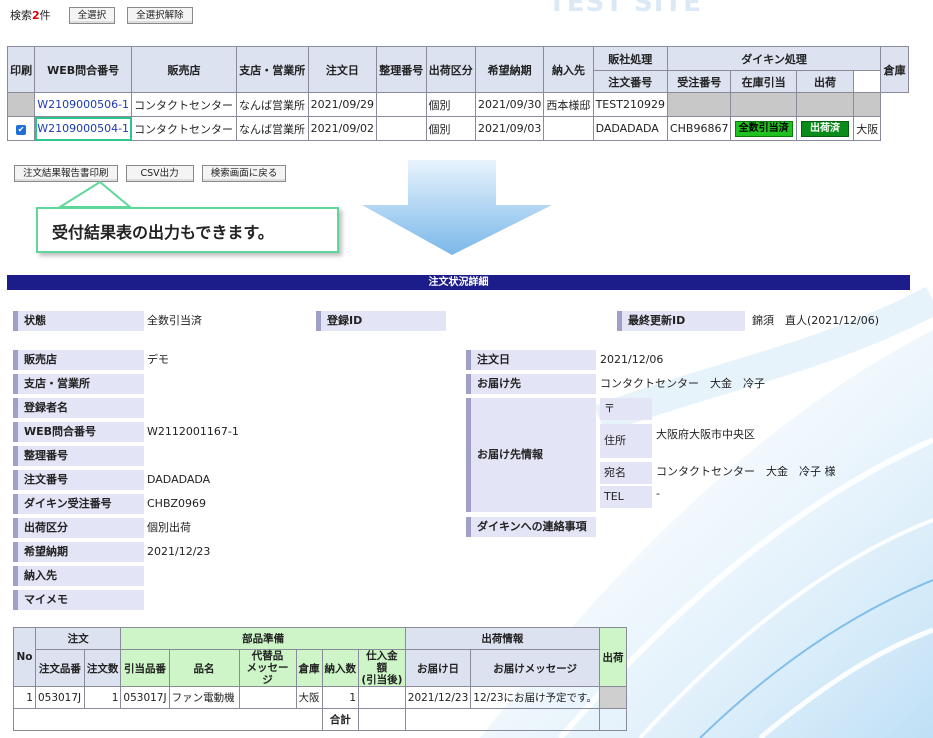 The image size is (933, 738). Describe the element at coordinates (263, 638) in the screenshot. I see `col-parts-prep: 部品準備` at that location.